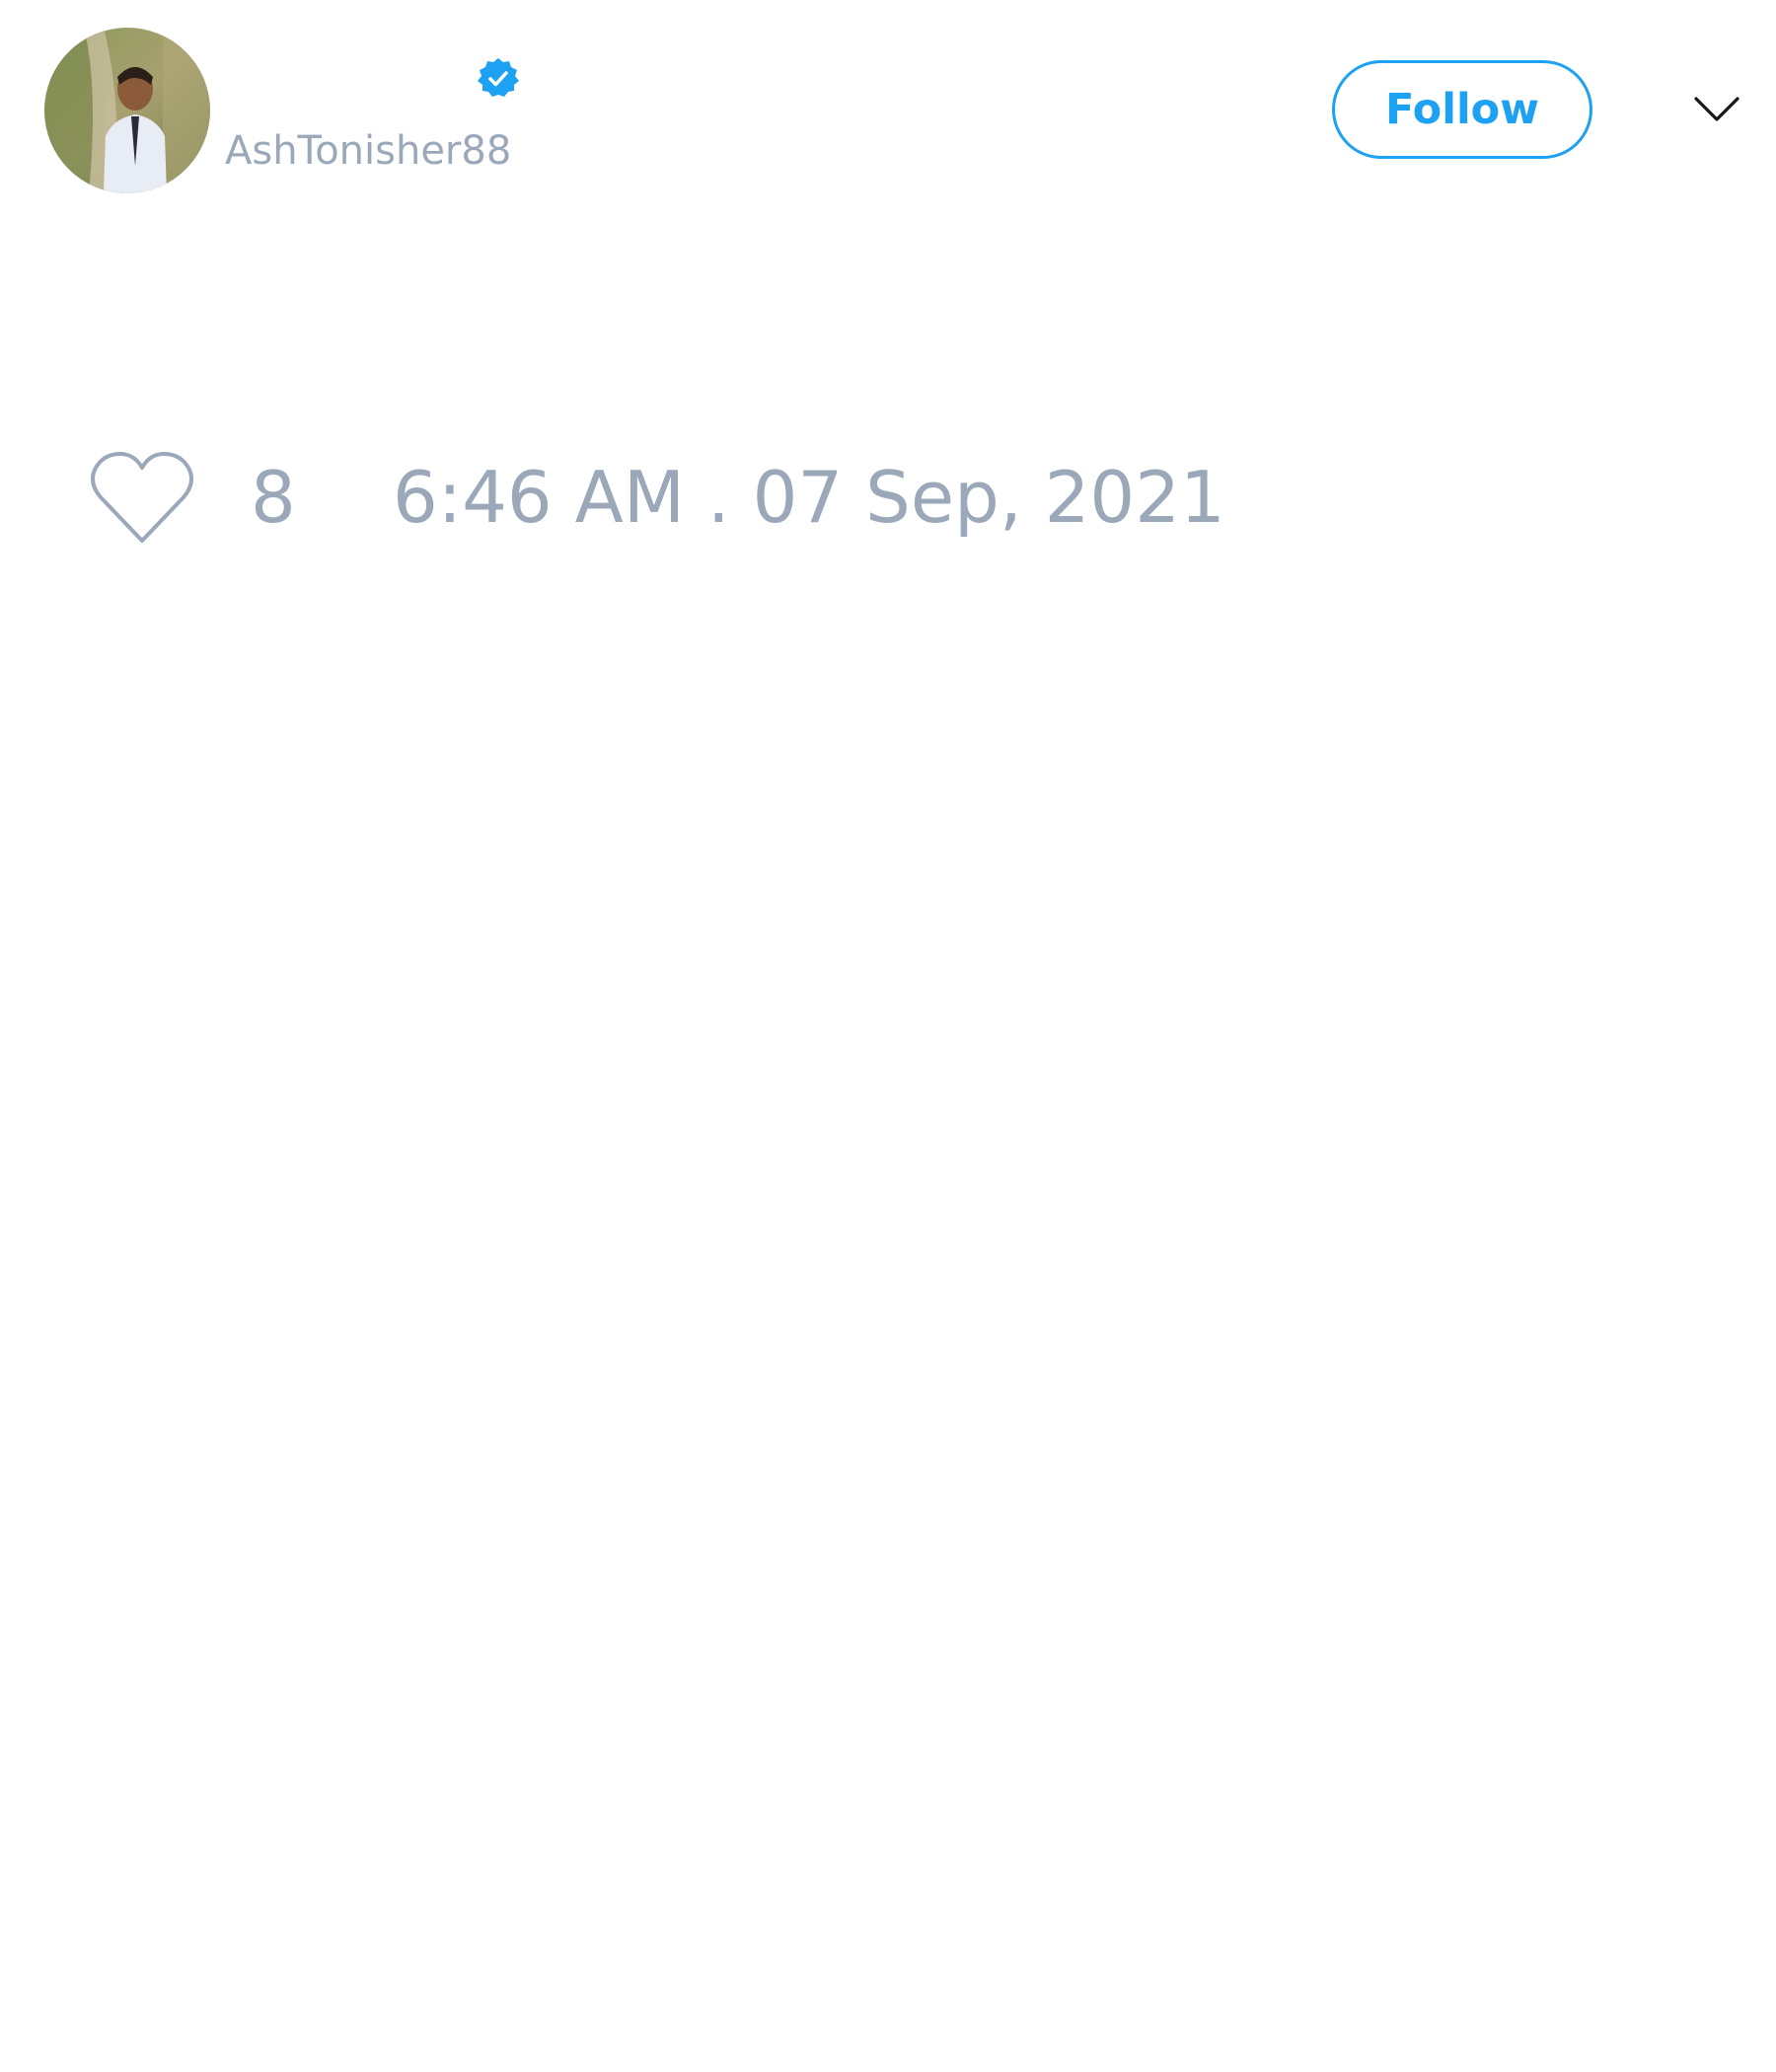  What do you see at coordinates (142, 498) in the screenshot?
I see `heart-outline-icon` at bounding box center [142, 498].